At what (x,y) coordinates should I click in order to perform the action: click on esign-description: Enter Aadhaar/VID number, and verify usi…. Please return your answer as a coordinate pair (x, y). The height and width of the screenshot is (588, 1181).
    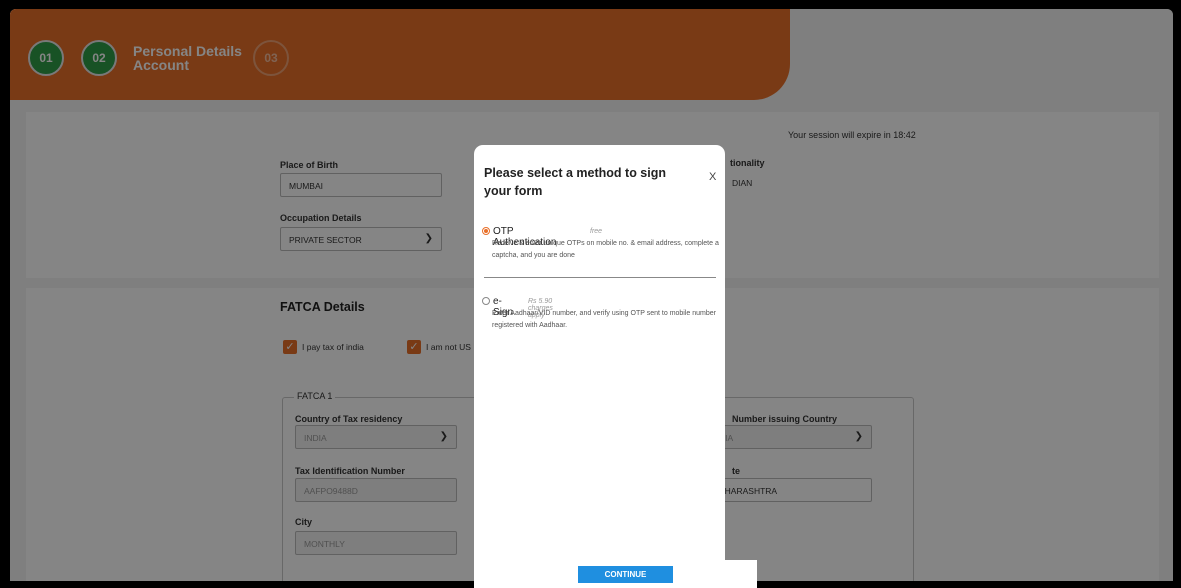
    Looking at the image, I should click on (604, 319).